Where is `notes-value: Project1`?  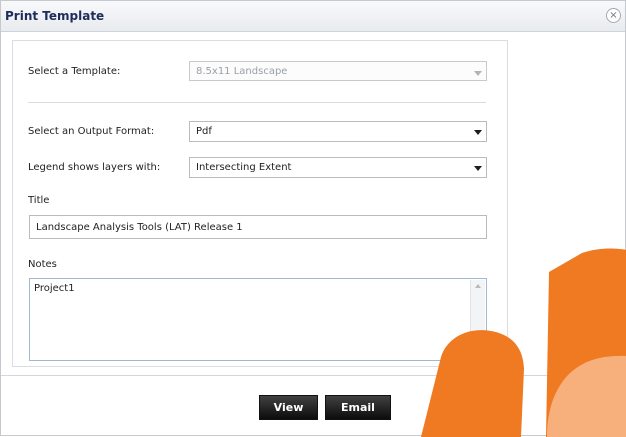 notes-value: Project1 is located at coordinates (54, 288).